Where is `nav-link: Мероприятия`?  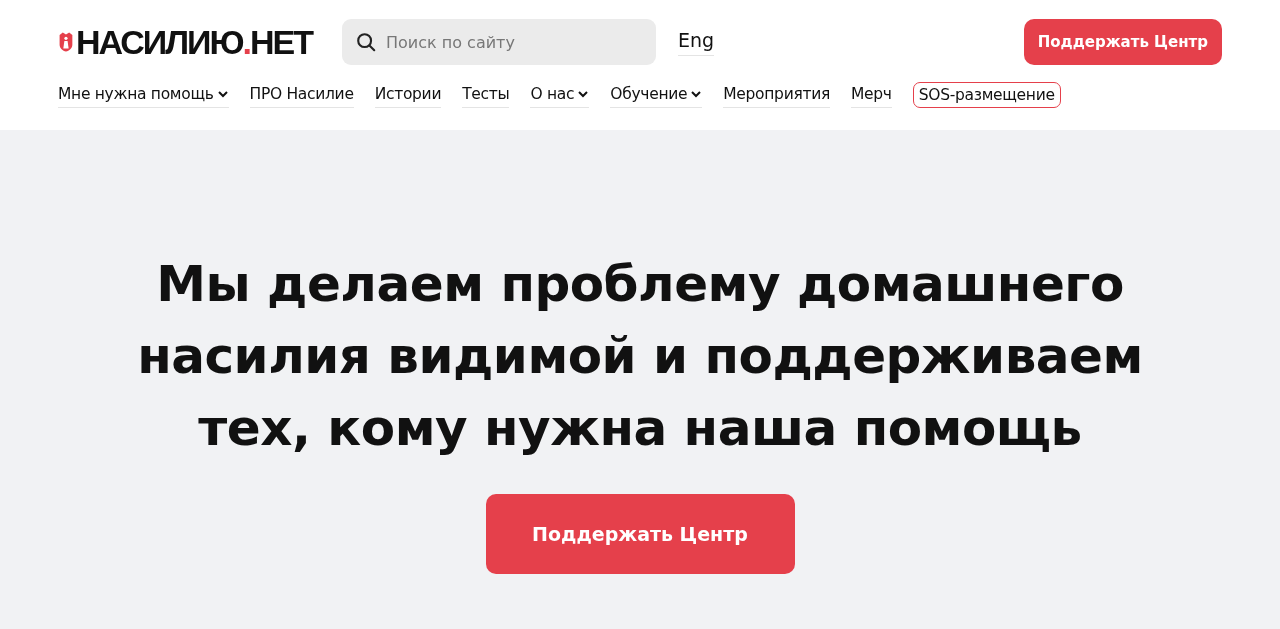
nav-link: Мероприятия is located at coordinates (776, 95).